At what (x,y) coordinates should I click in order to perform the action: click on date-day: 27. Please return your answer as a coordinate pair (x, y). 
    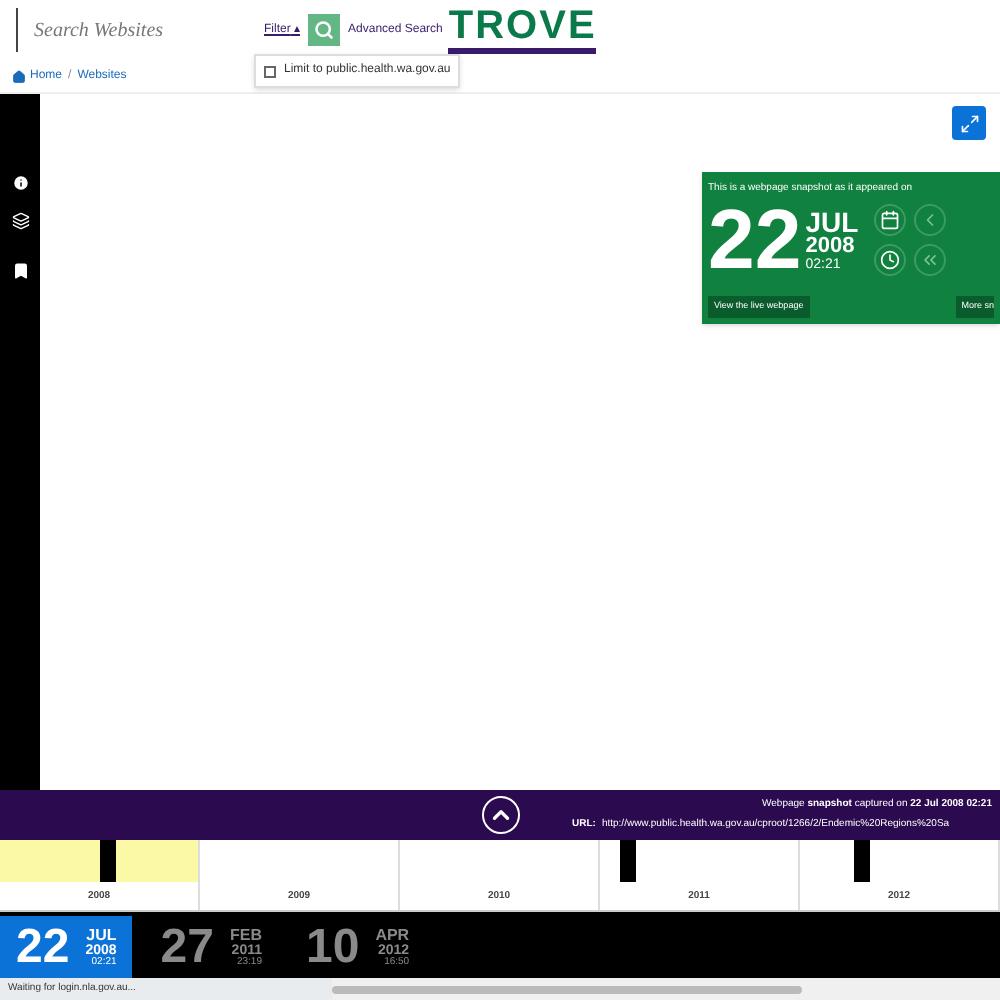
    Looking at the image, I should click on (187, 947).